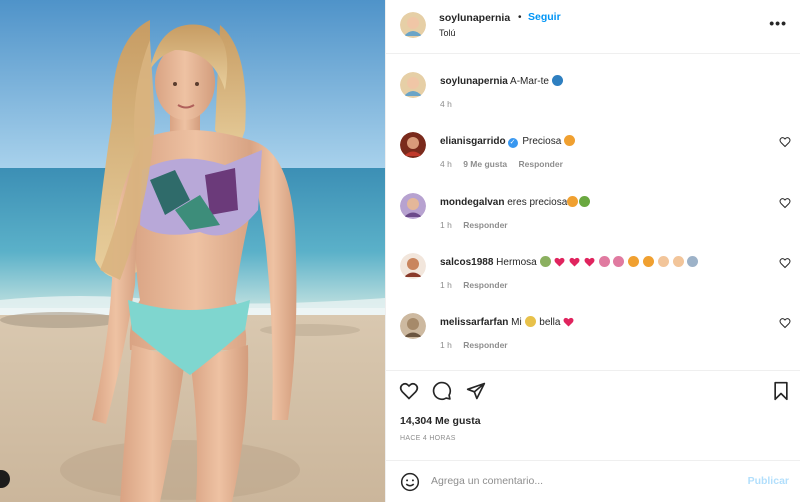  What do you see at coordinates (537, 202) in the screenshot?
I see `comment-text: eres preciosa` at bounding box center [537, 202].